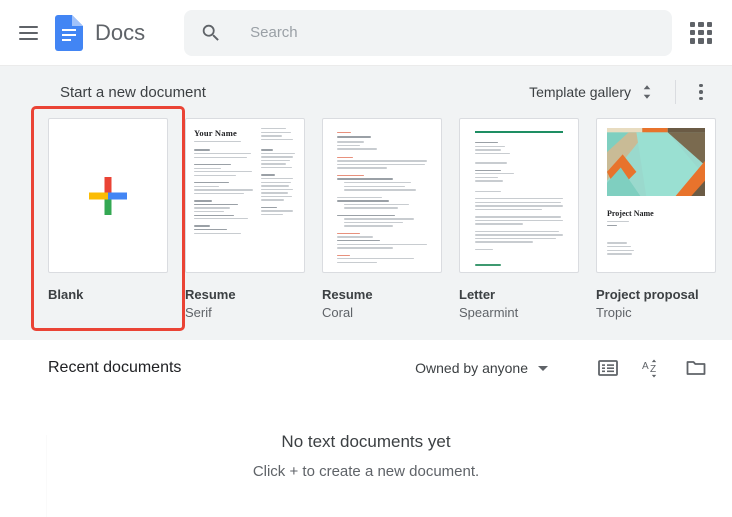 The width and height of the screenshot is (732, 517). Describe the element at coordinates (543, 368) in the screenshot. I see `caret-down-icon` at that location.